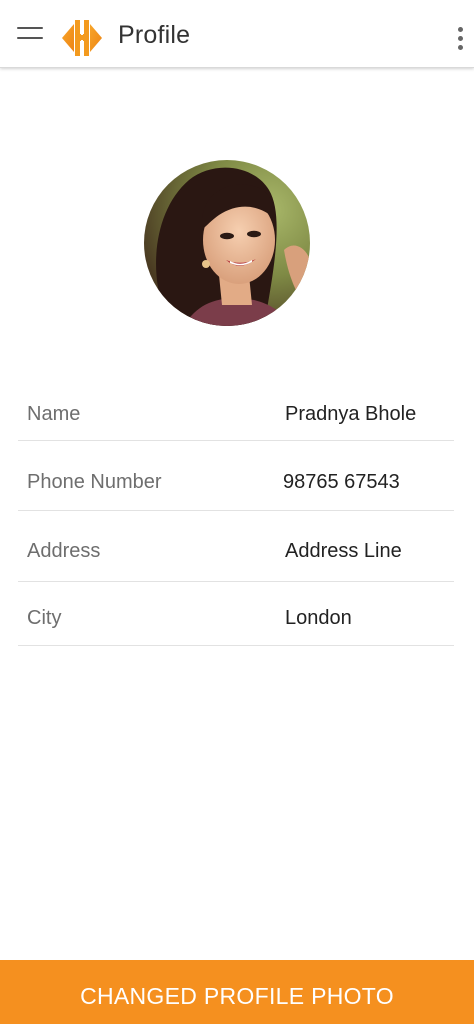  Describe the element at coordinates (44, 618) in the screenshot. I see `city-label: City` at that location.